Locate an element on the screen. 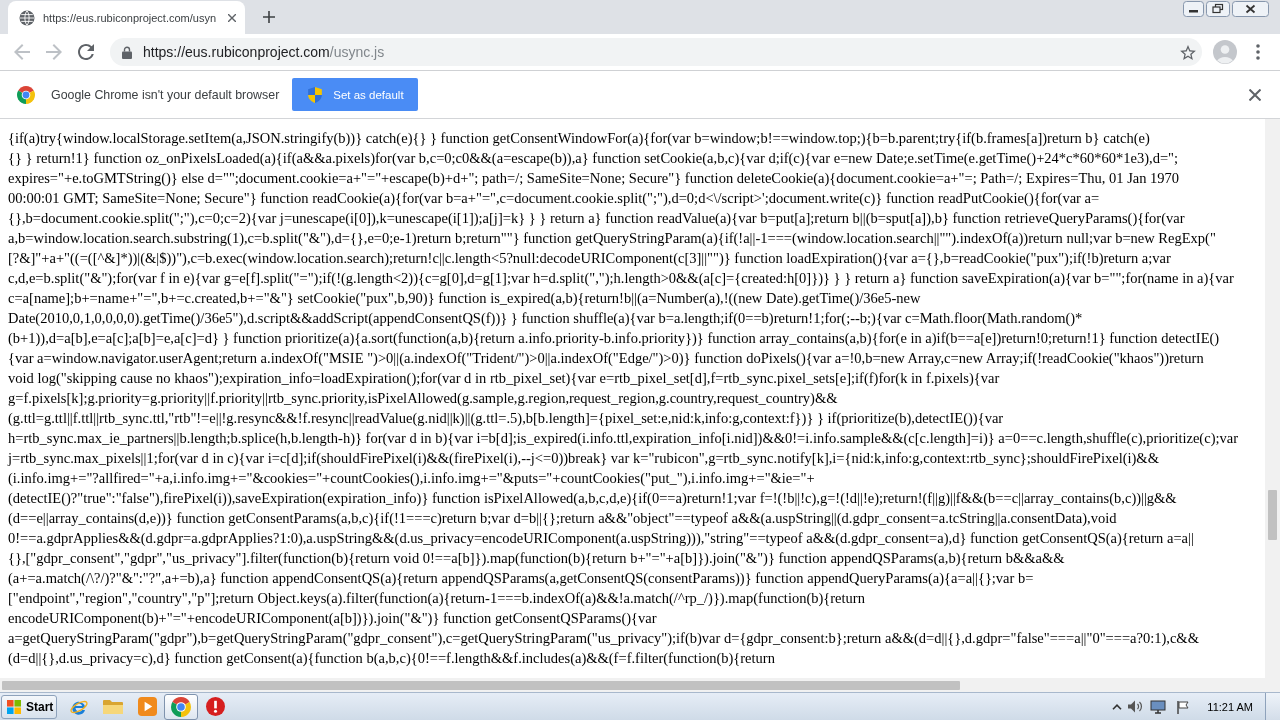 The image size is (1280, 720). vertical-scrollbar is located at coordinates (1272, 398).